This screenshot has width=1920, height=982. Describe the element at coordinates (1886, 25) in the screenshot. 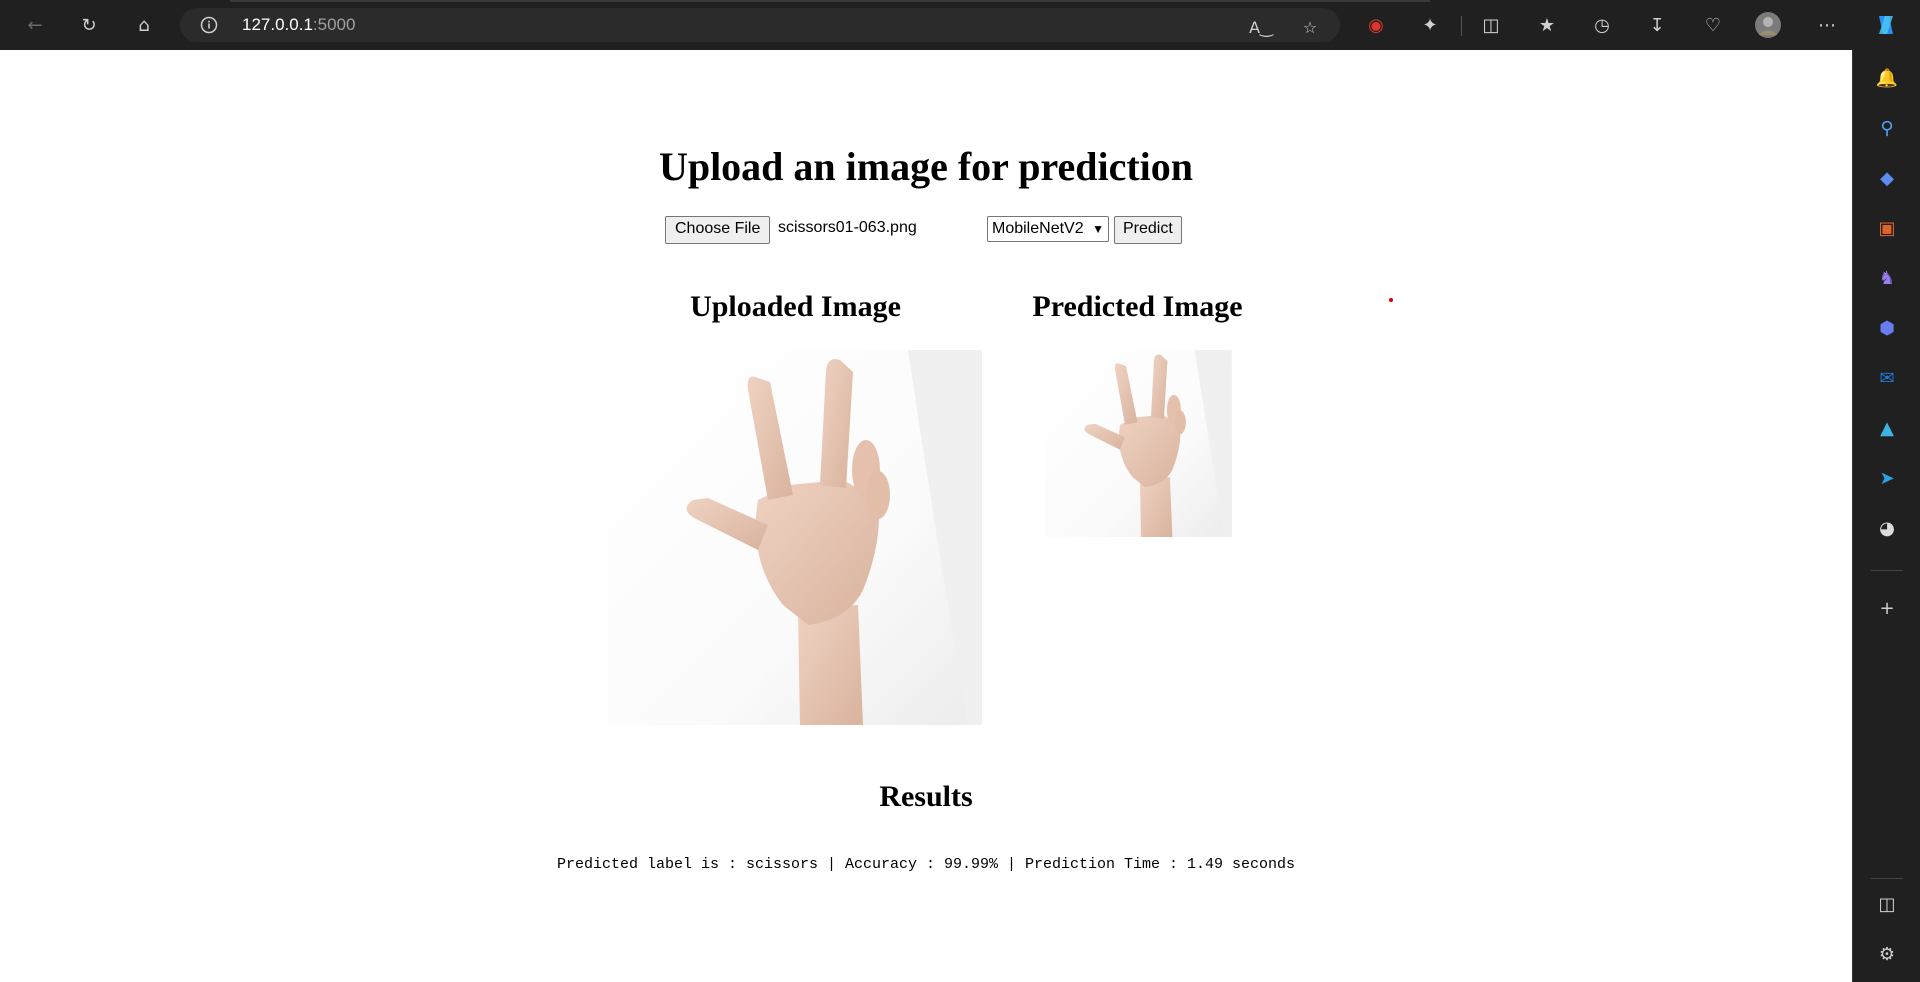

I see `copilot-icon` at that location.